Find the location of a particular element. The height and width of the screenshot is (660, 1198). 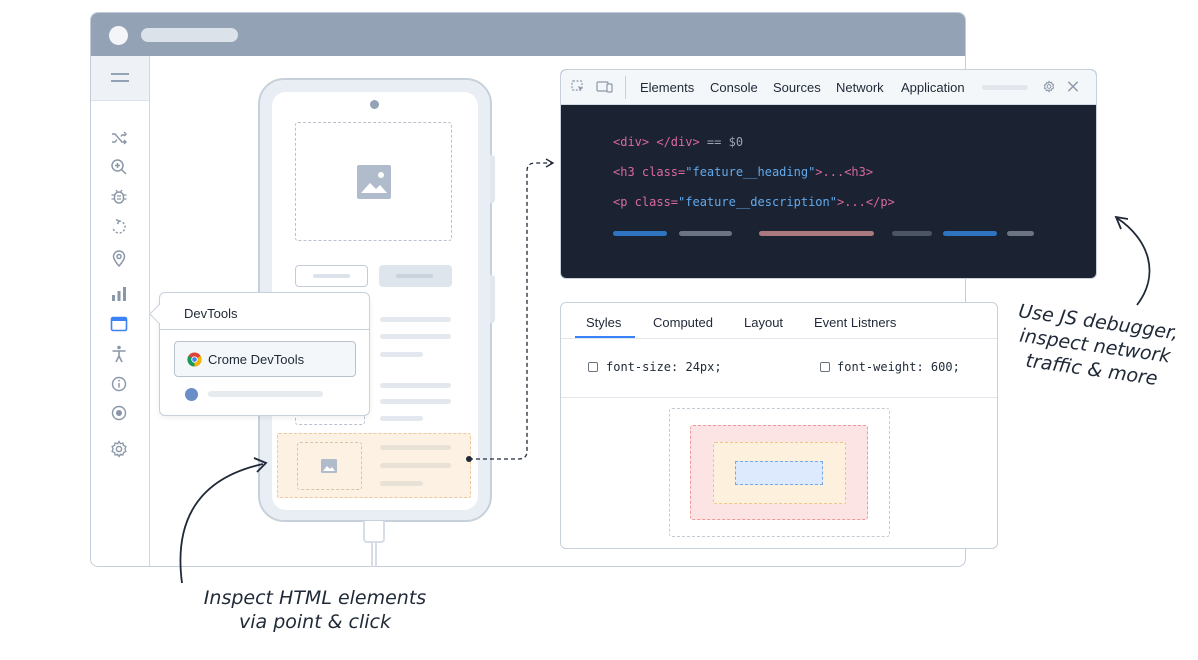

left-annotation: Inspect HTML elements via point & click is located at coordinates (315, 610).